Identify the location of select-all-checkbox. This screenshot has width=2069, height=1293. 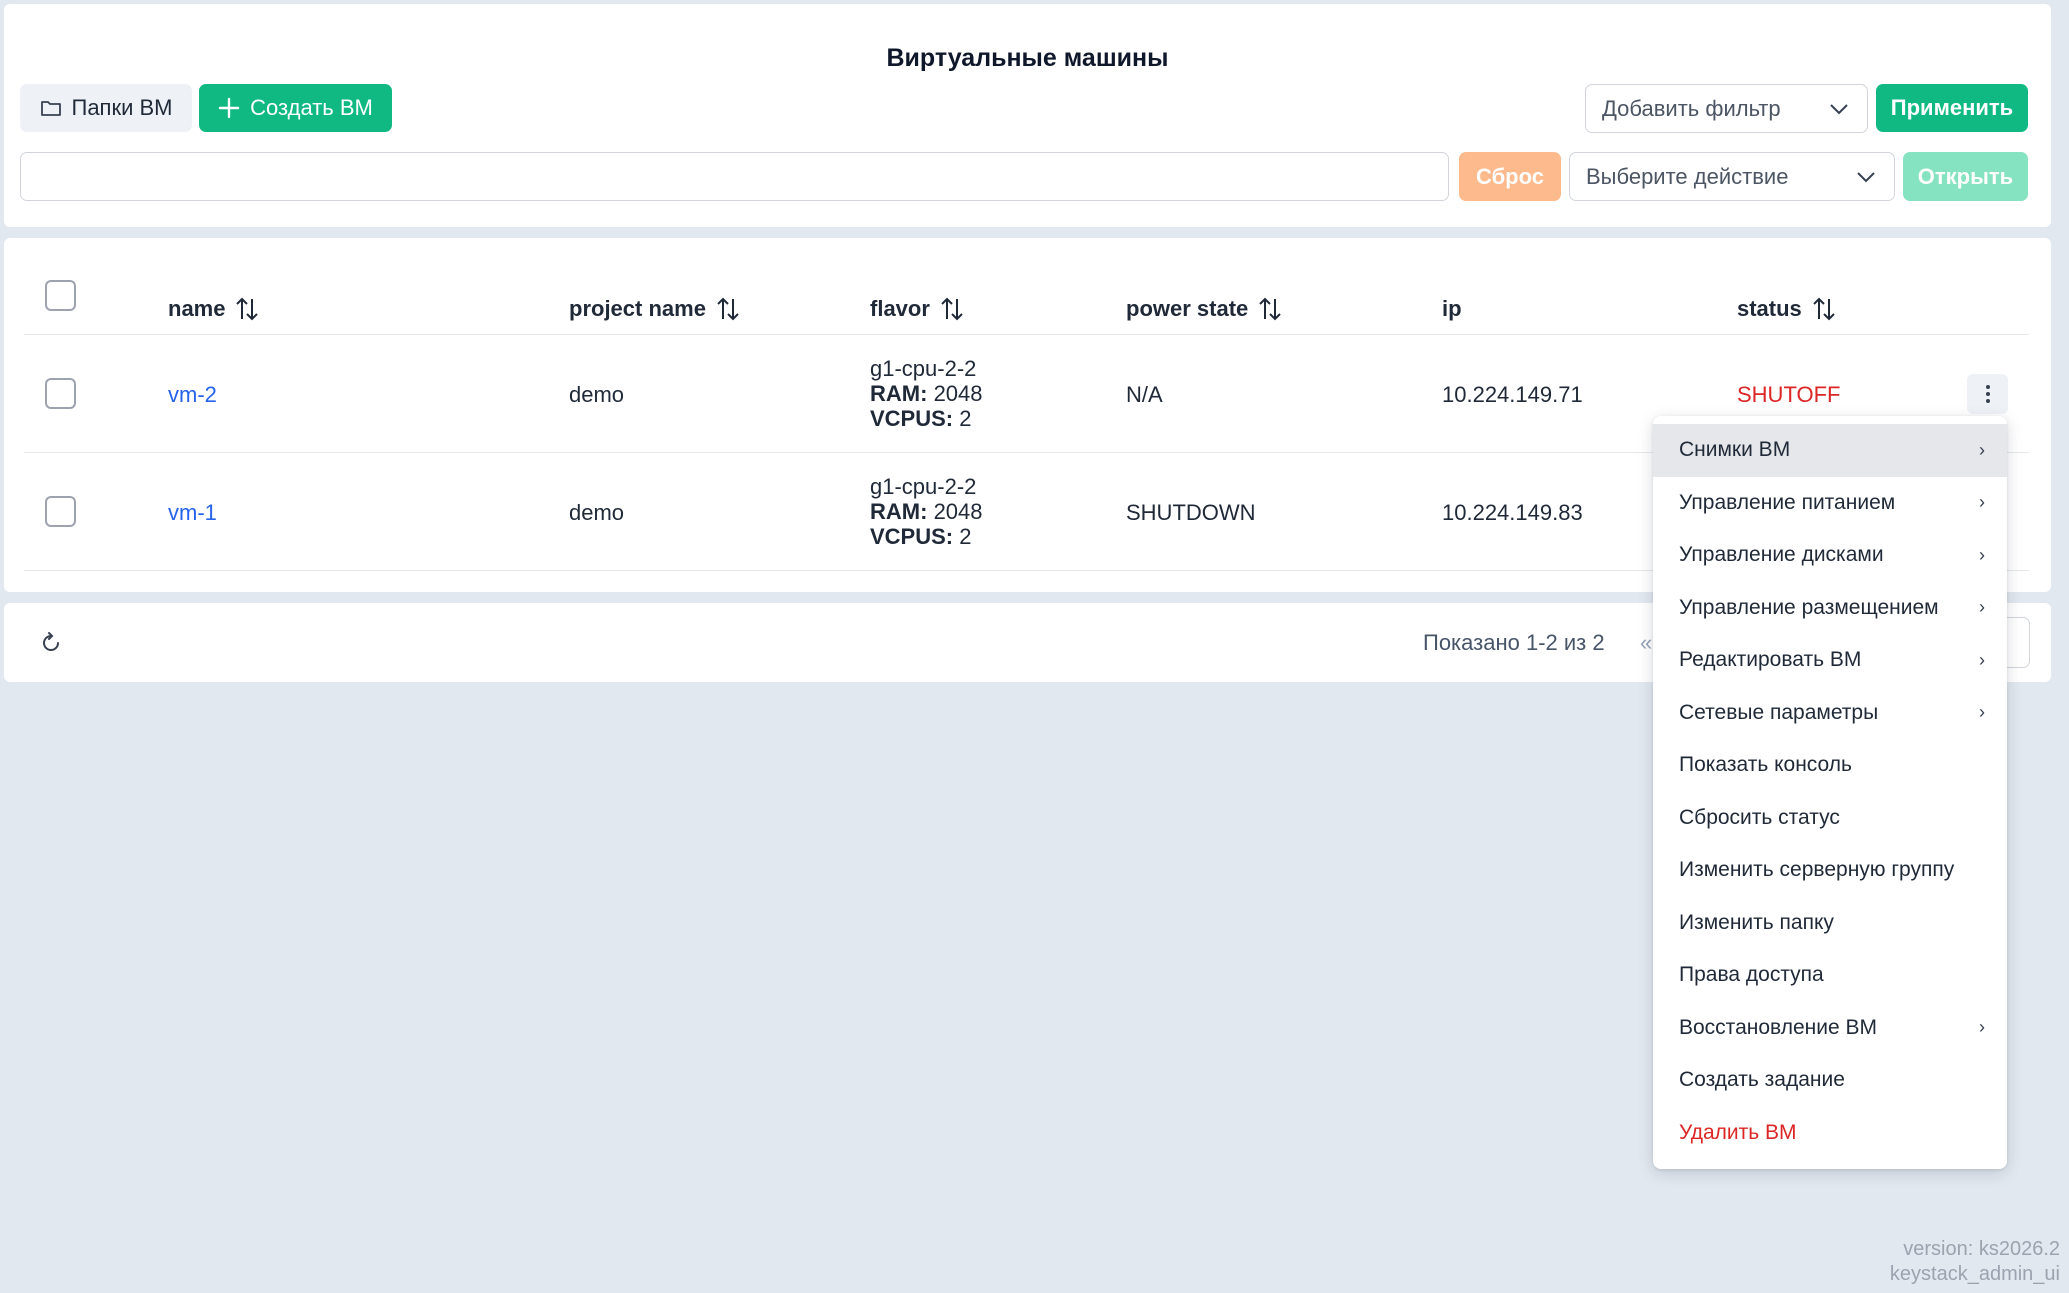
(60, 295).